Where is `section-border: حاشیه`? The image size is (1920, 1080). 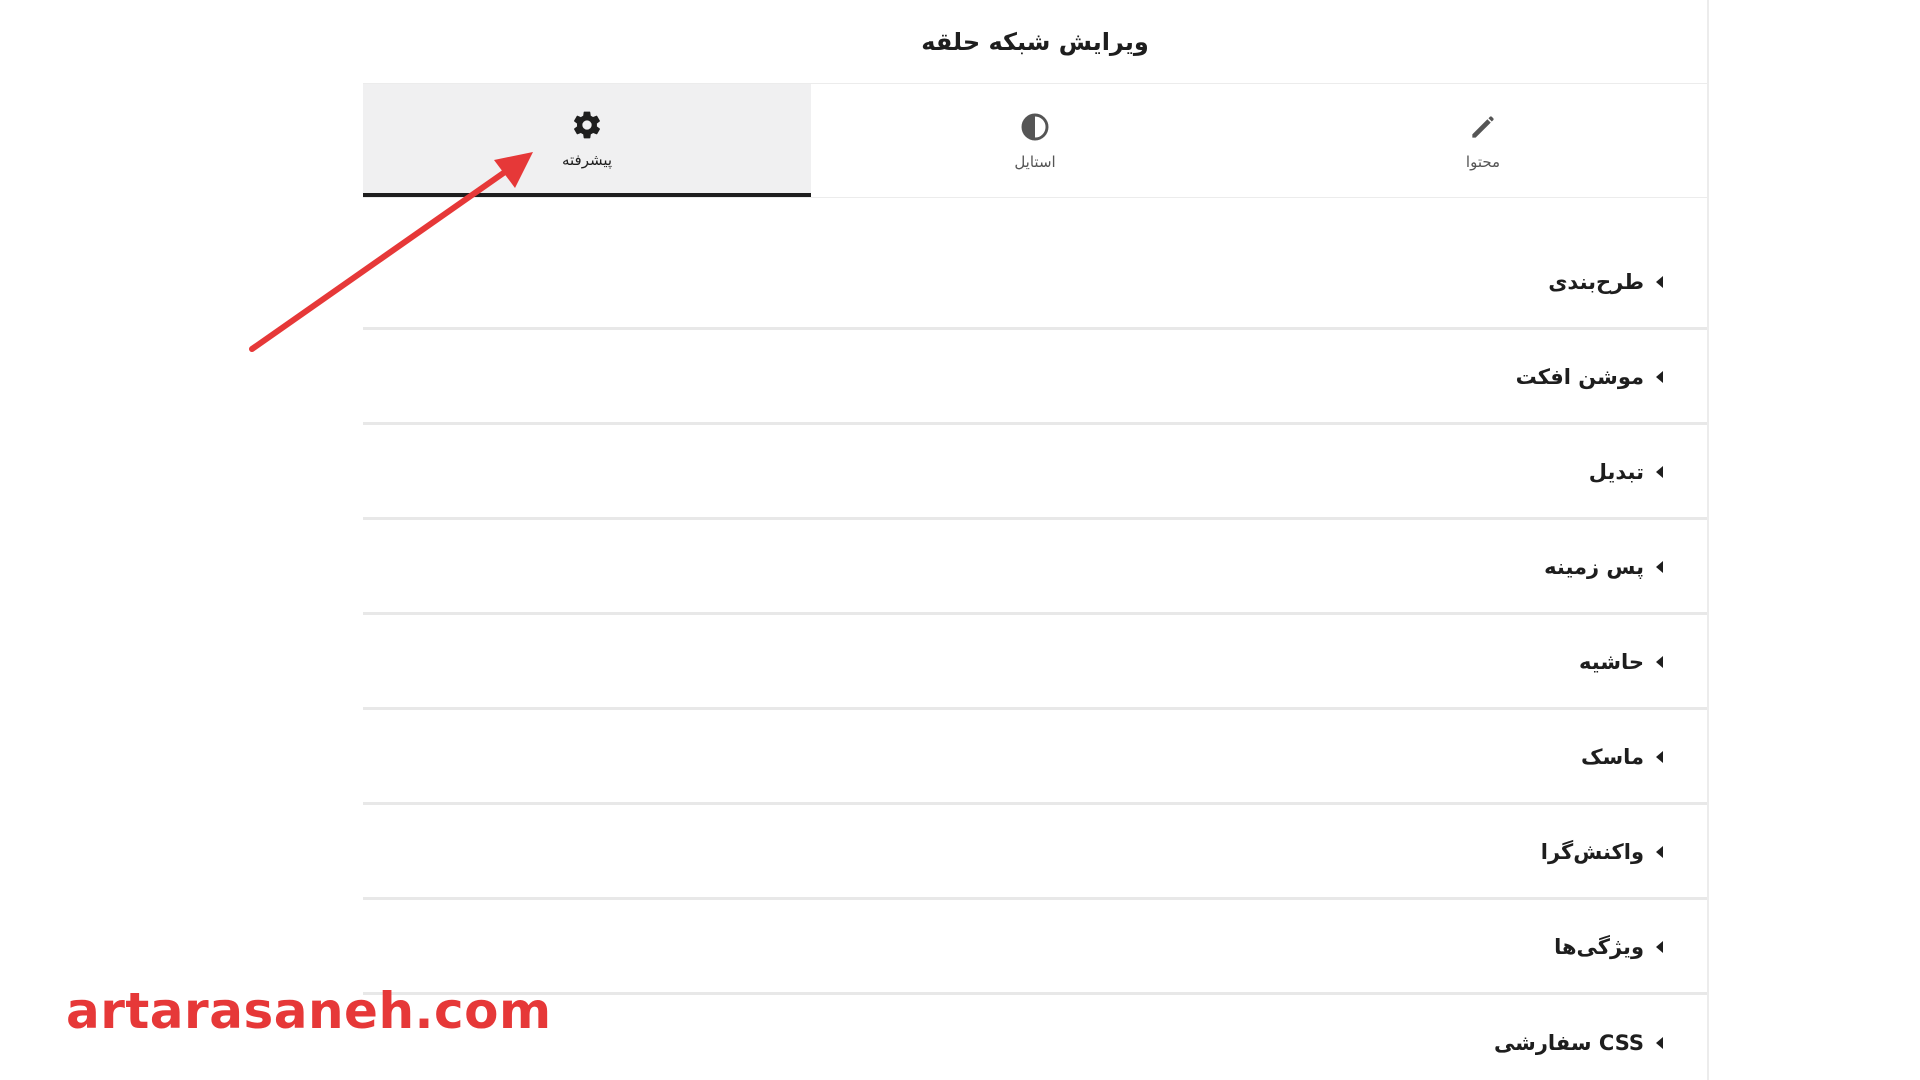 section-border: حاشیه is located at coordinates (1035, 663).